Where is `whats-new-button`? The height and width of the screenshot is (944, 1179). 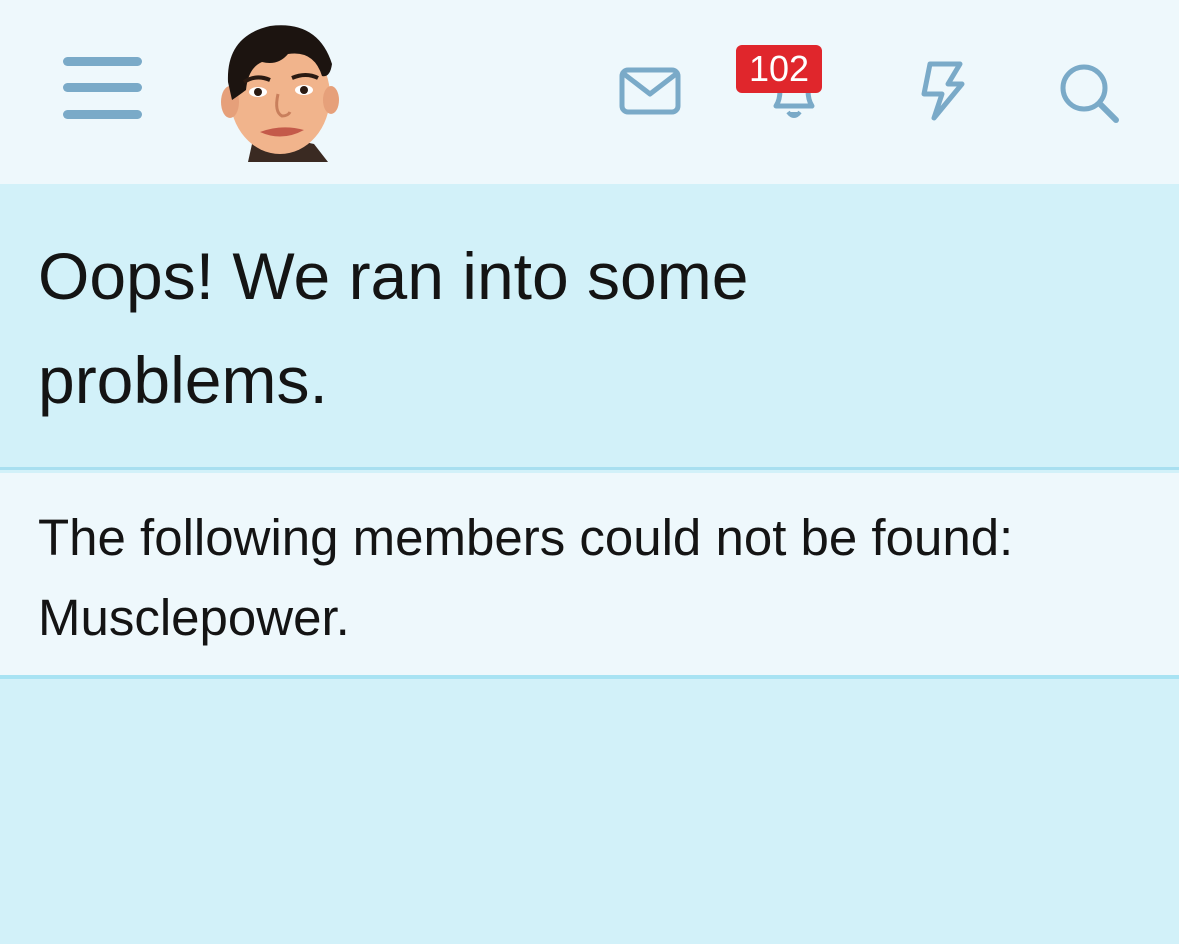 whats-new-button is located at coordinates (942, 91).